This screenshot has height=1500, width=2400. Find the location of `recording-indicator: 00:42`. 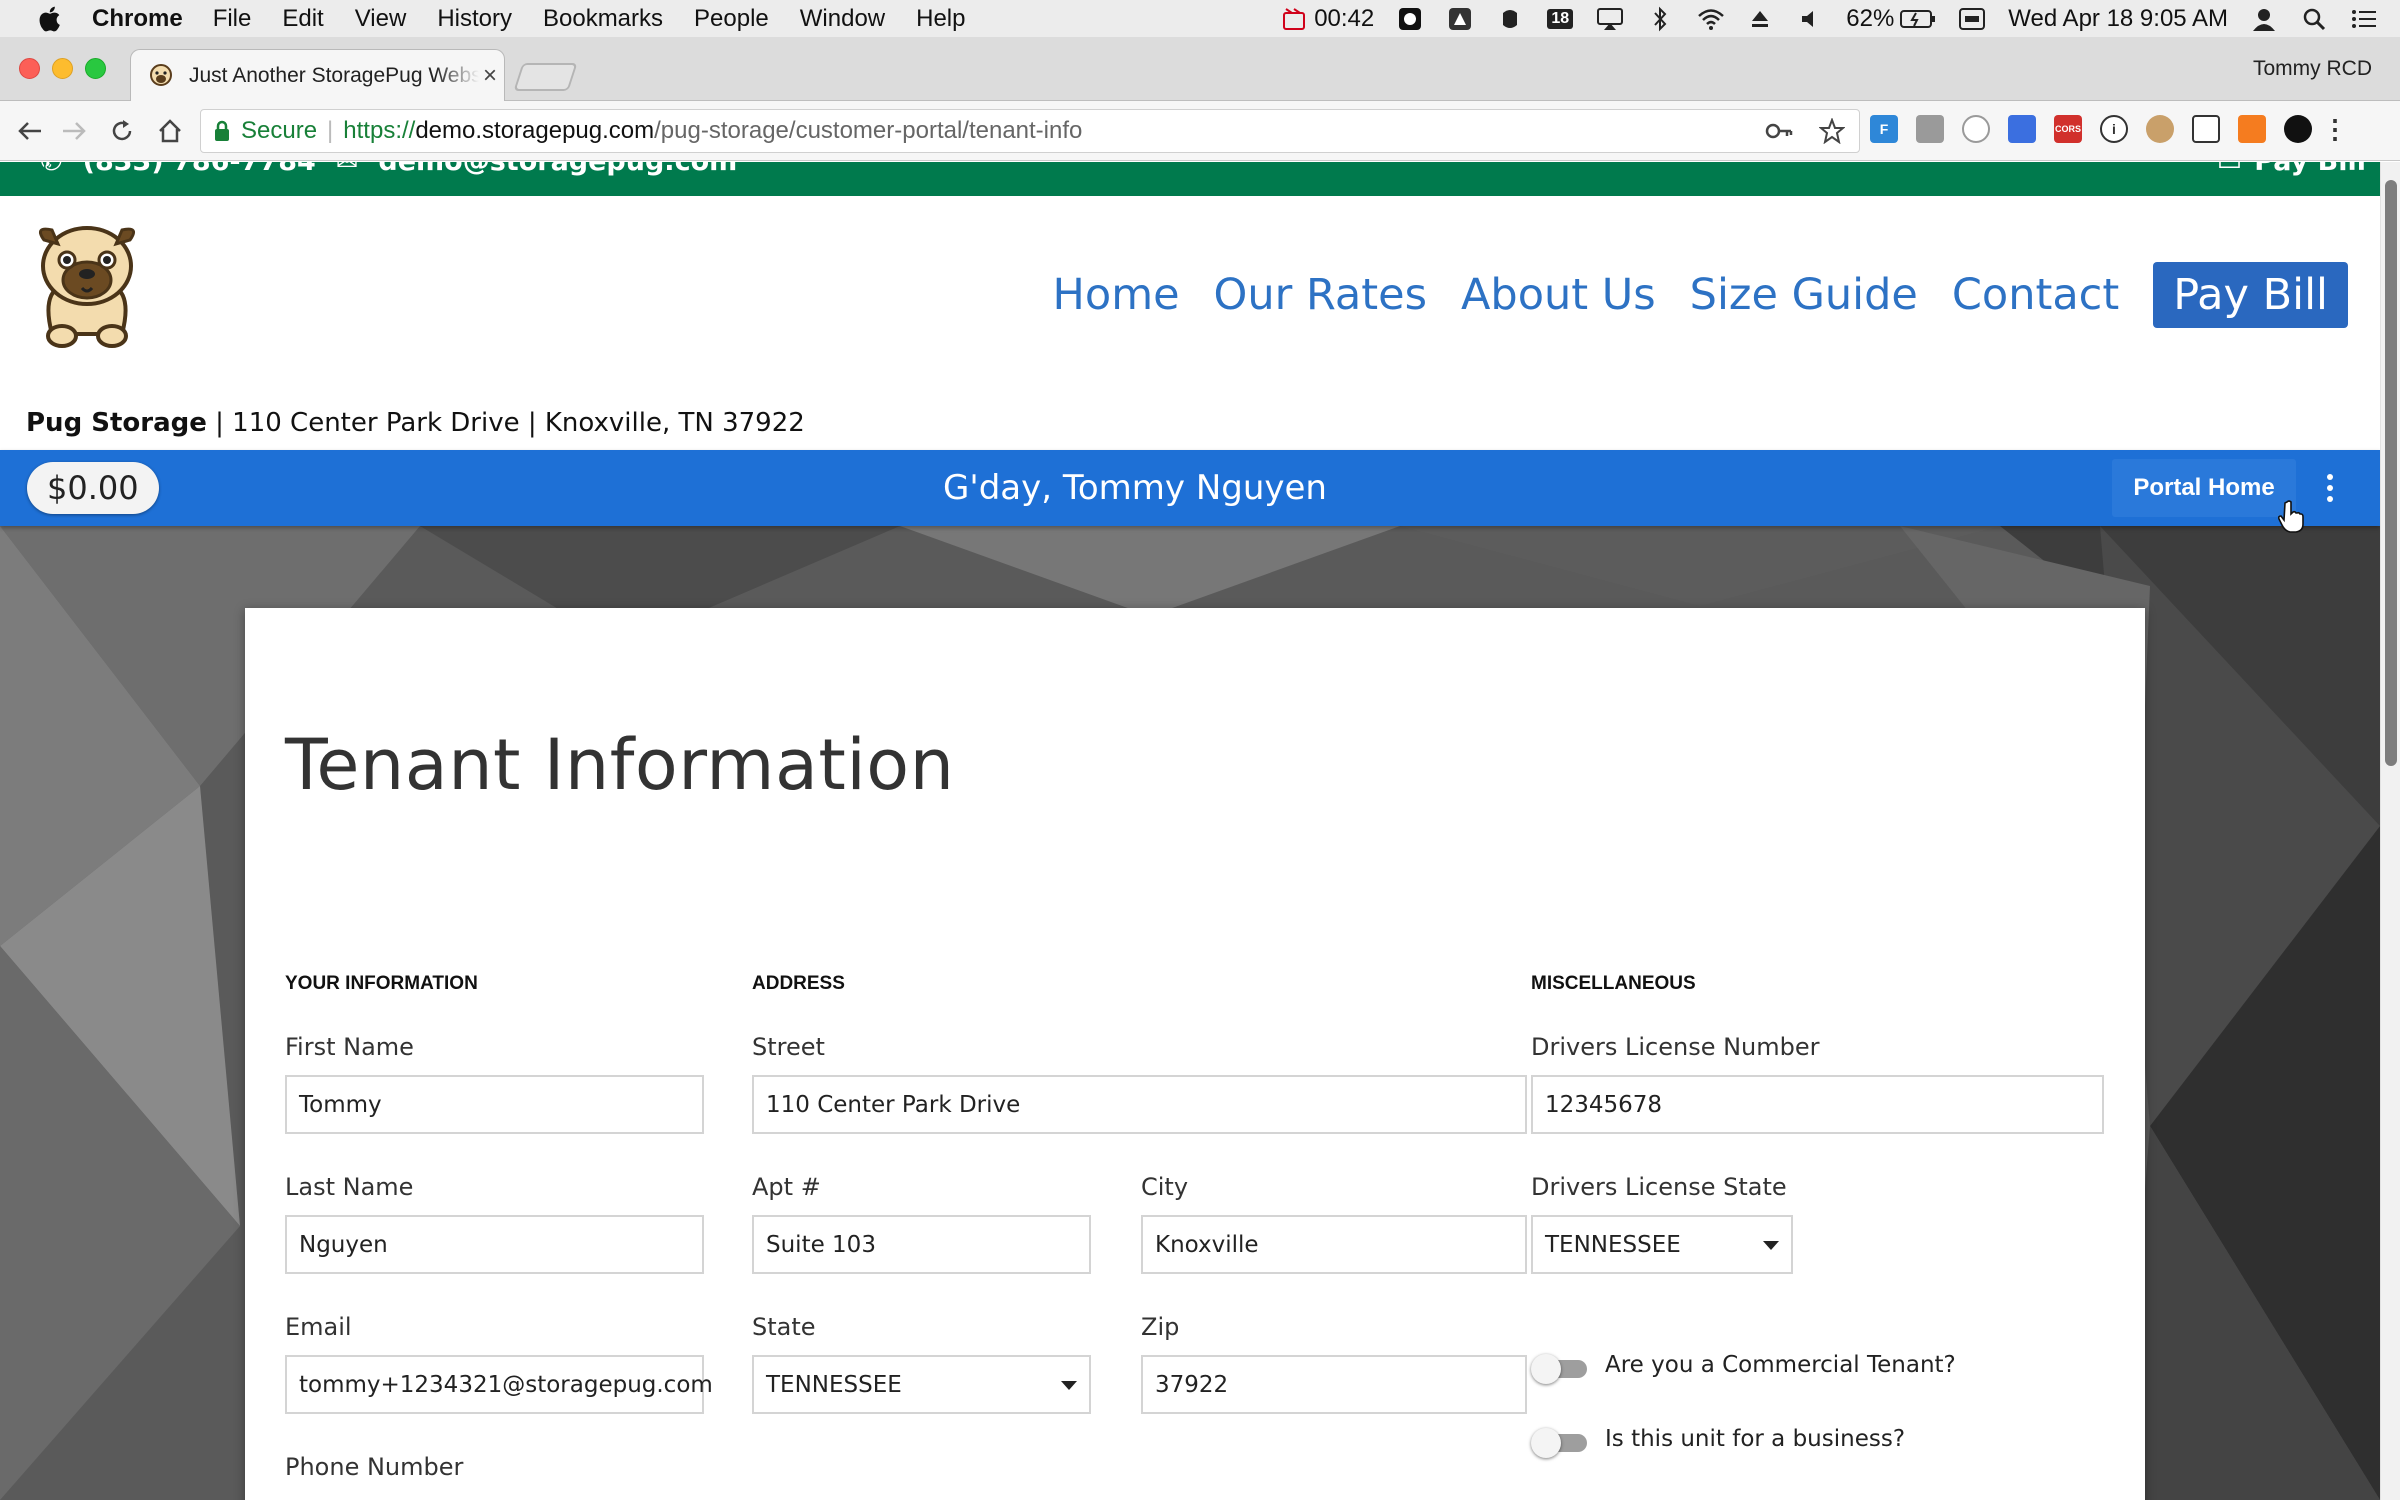

recording-indicator: 00:42 is located at coordinates (1328, 19).